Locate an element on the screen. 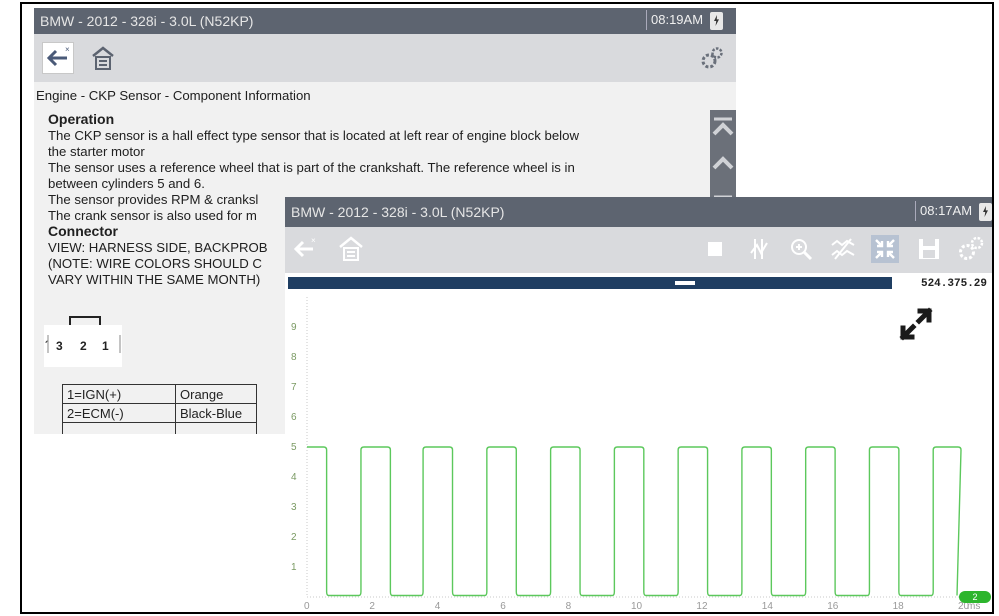 This screenshot has height=616, width=999. filter-icon is located at coordinates (843, 249).